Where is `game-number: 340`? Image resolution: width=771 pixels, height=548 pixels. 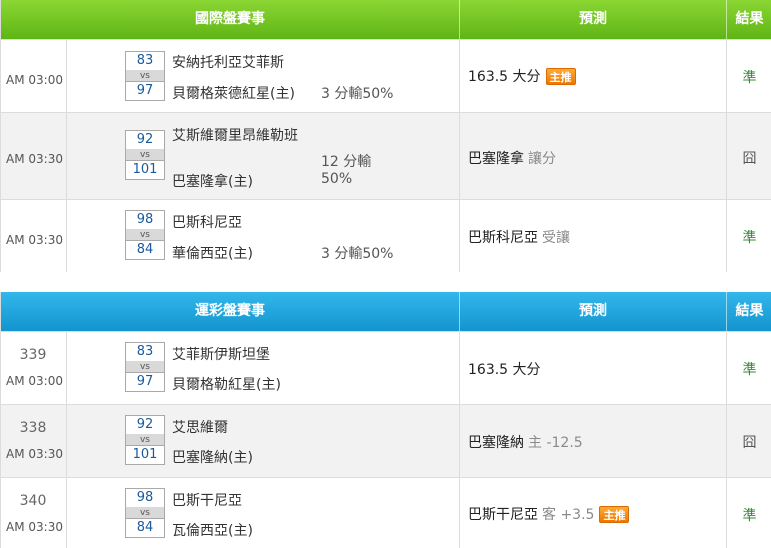
game-number: 340 is located at coordinates (33, 501).